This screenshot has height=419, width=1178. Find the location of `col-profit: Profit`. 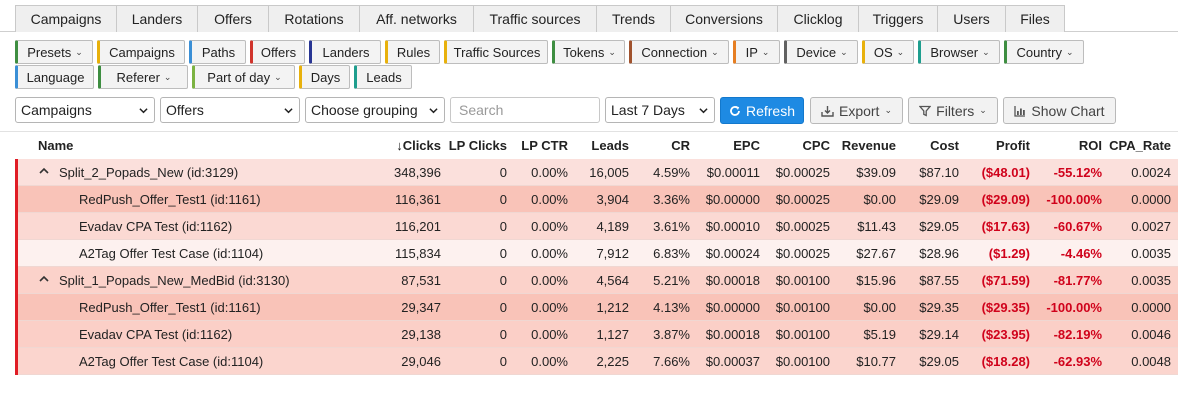

col-profit: Profit is located at coordinates (1013, 145).